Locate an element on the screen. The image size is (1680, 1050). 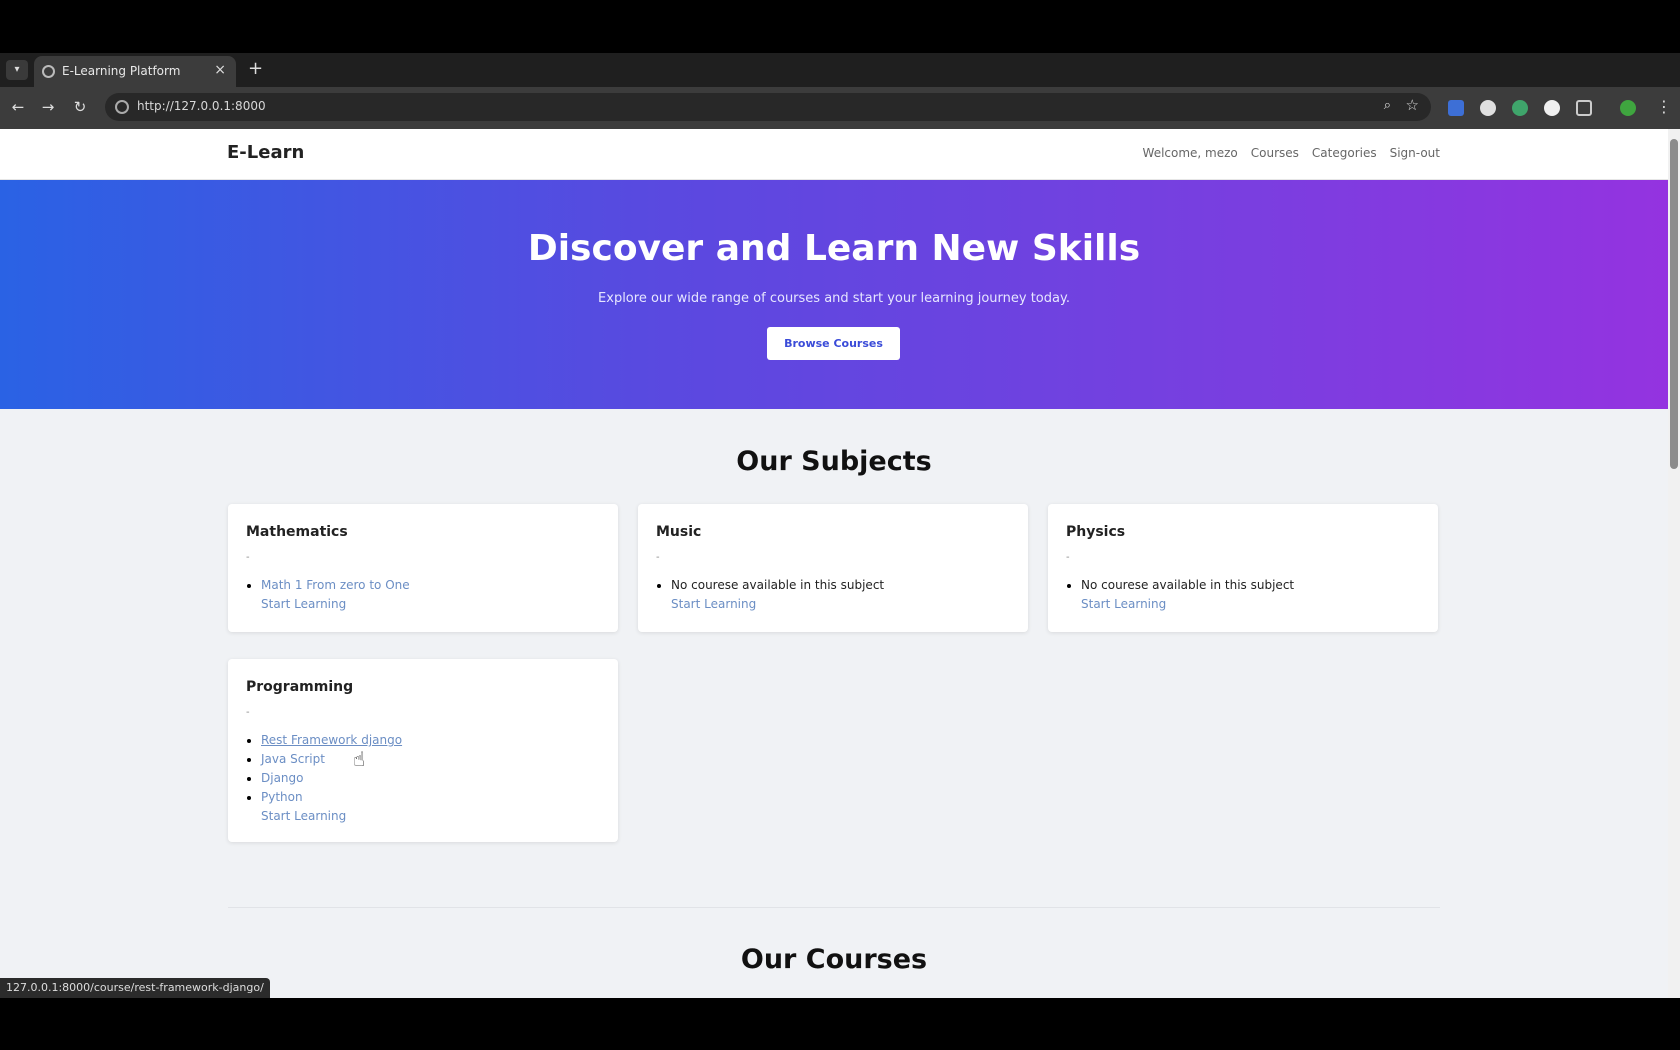
course-link: Python is located at coordinates (282, 797).